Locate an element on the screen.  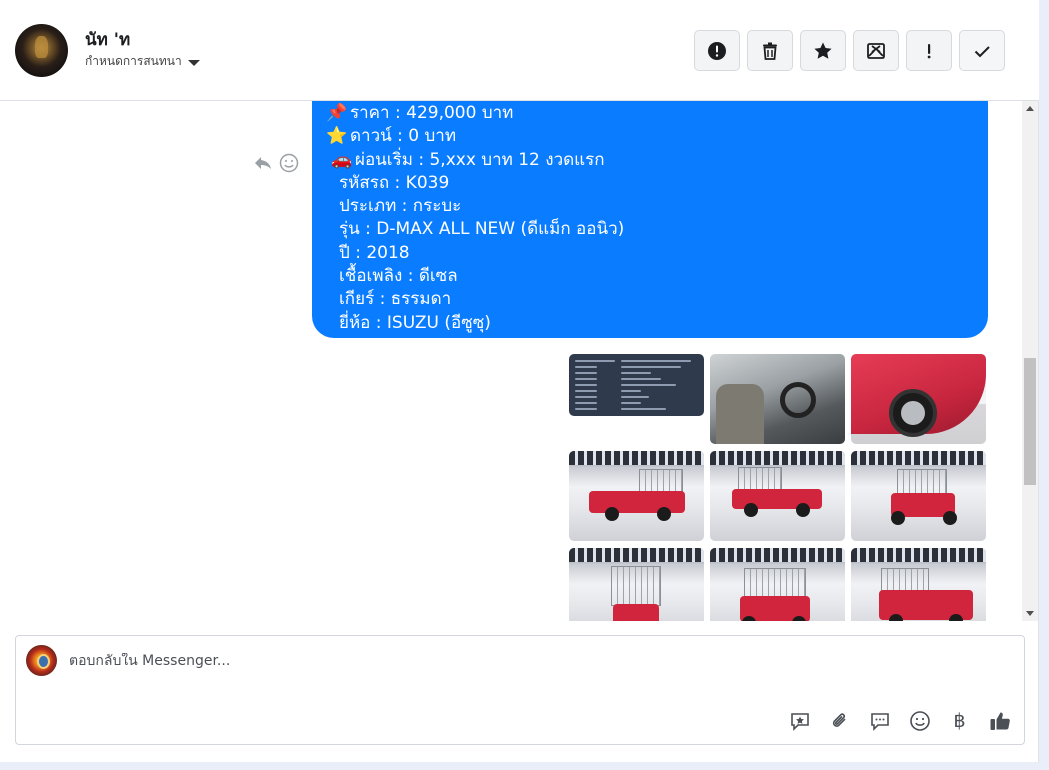
check-icon is located at coordinates (982, 51).